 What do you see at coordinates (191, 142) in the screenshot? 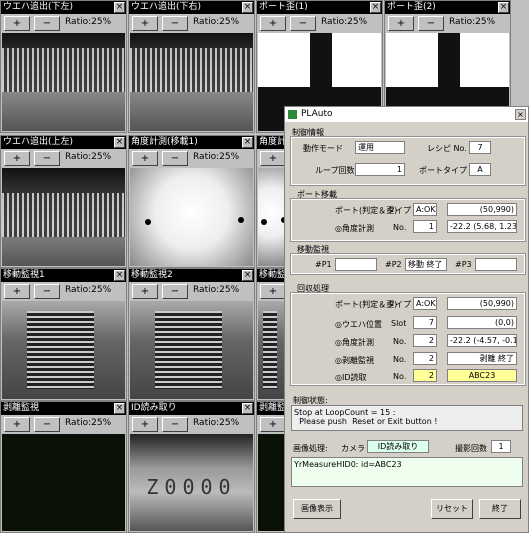
I see `camera-titlebar: 角度計測(移載1) ×` at bounding box center [191, 142].